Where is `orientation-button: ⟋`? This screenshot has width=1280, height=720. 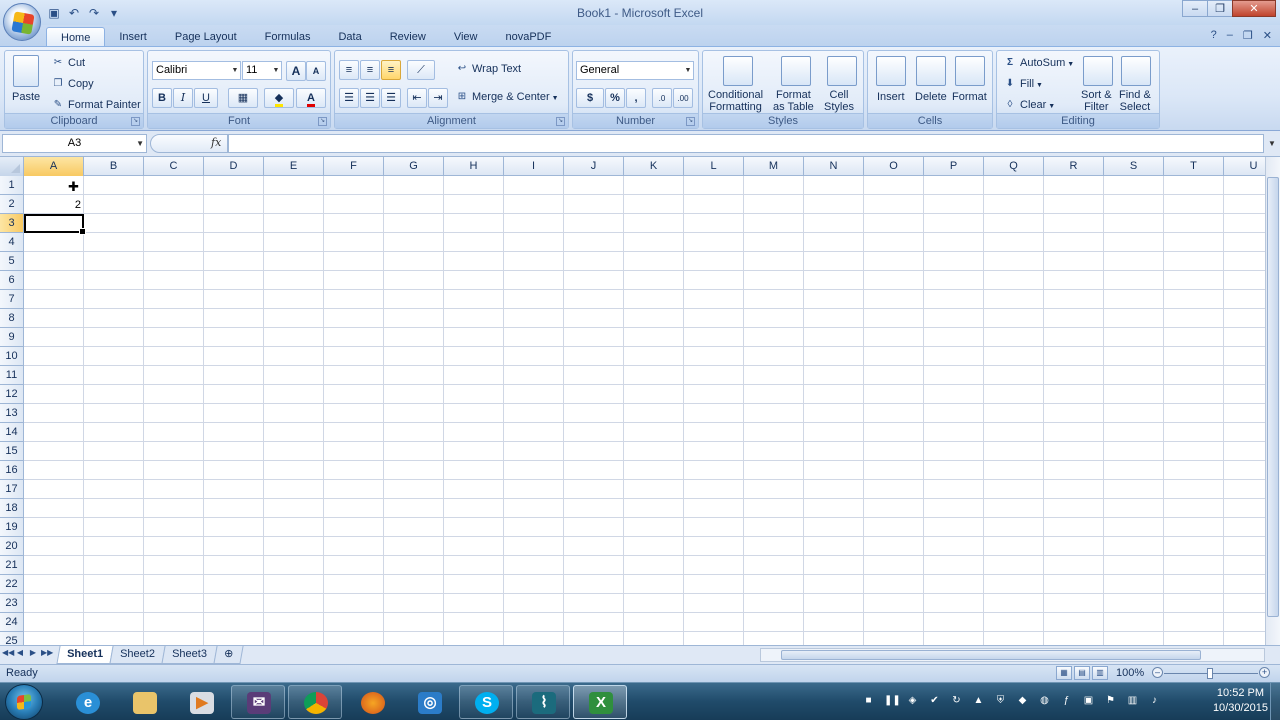
orientation-button: ⟋ is located at coordinates (421, 70).